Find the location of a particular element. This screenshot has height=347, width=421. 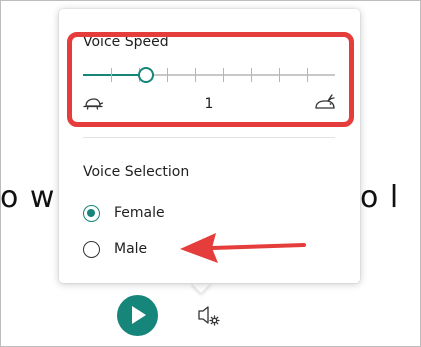

female-radio is located at coordinates (91, 213).